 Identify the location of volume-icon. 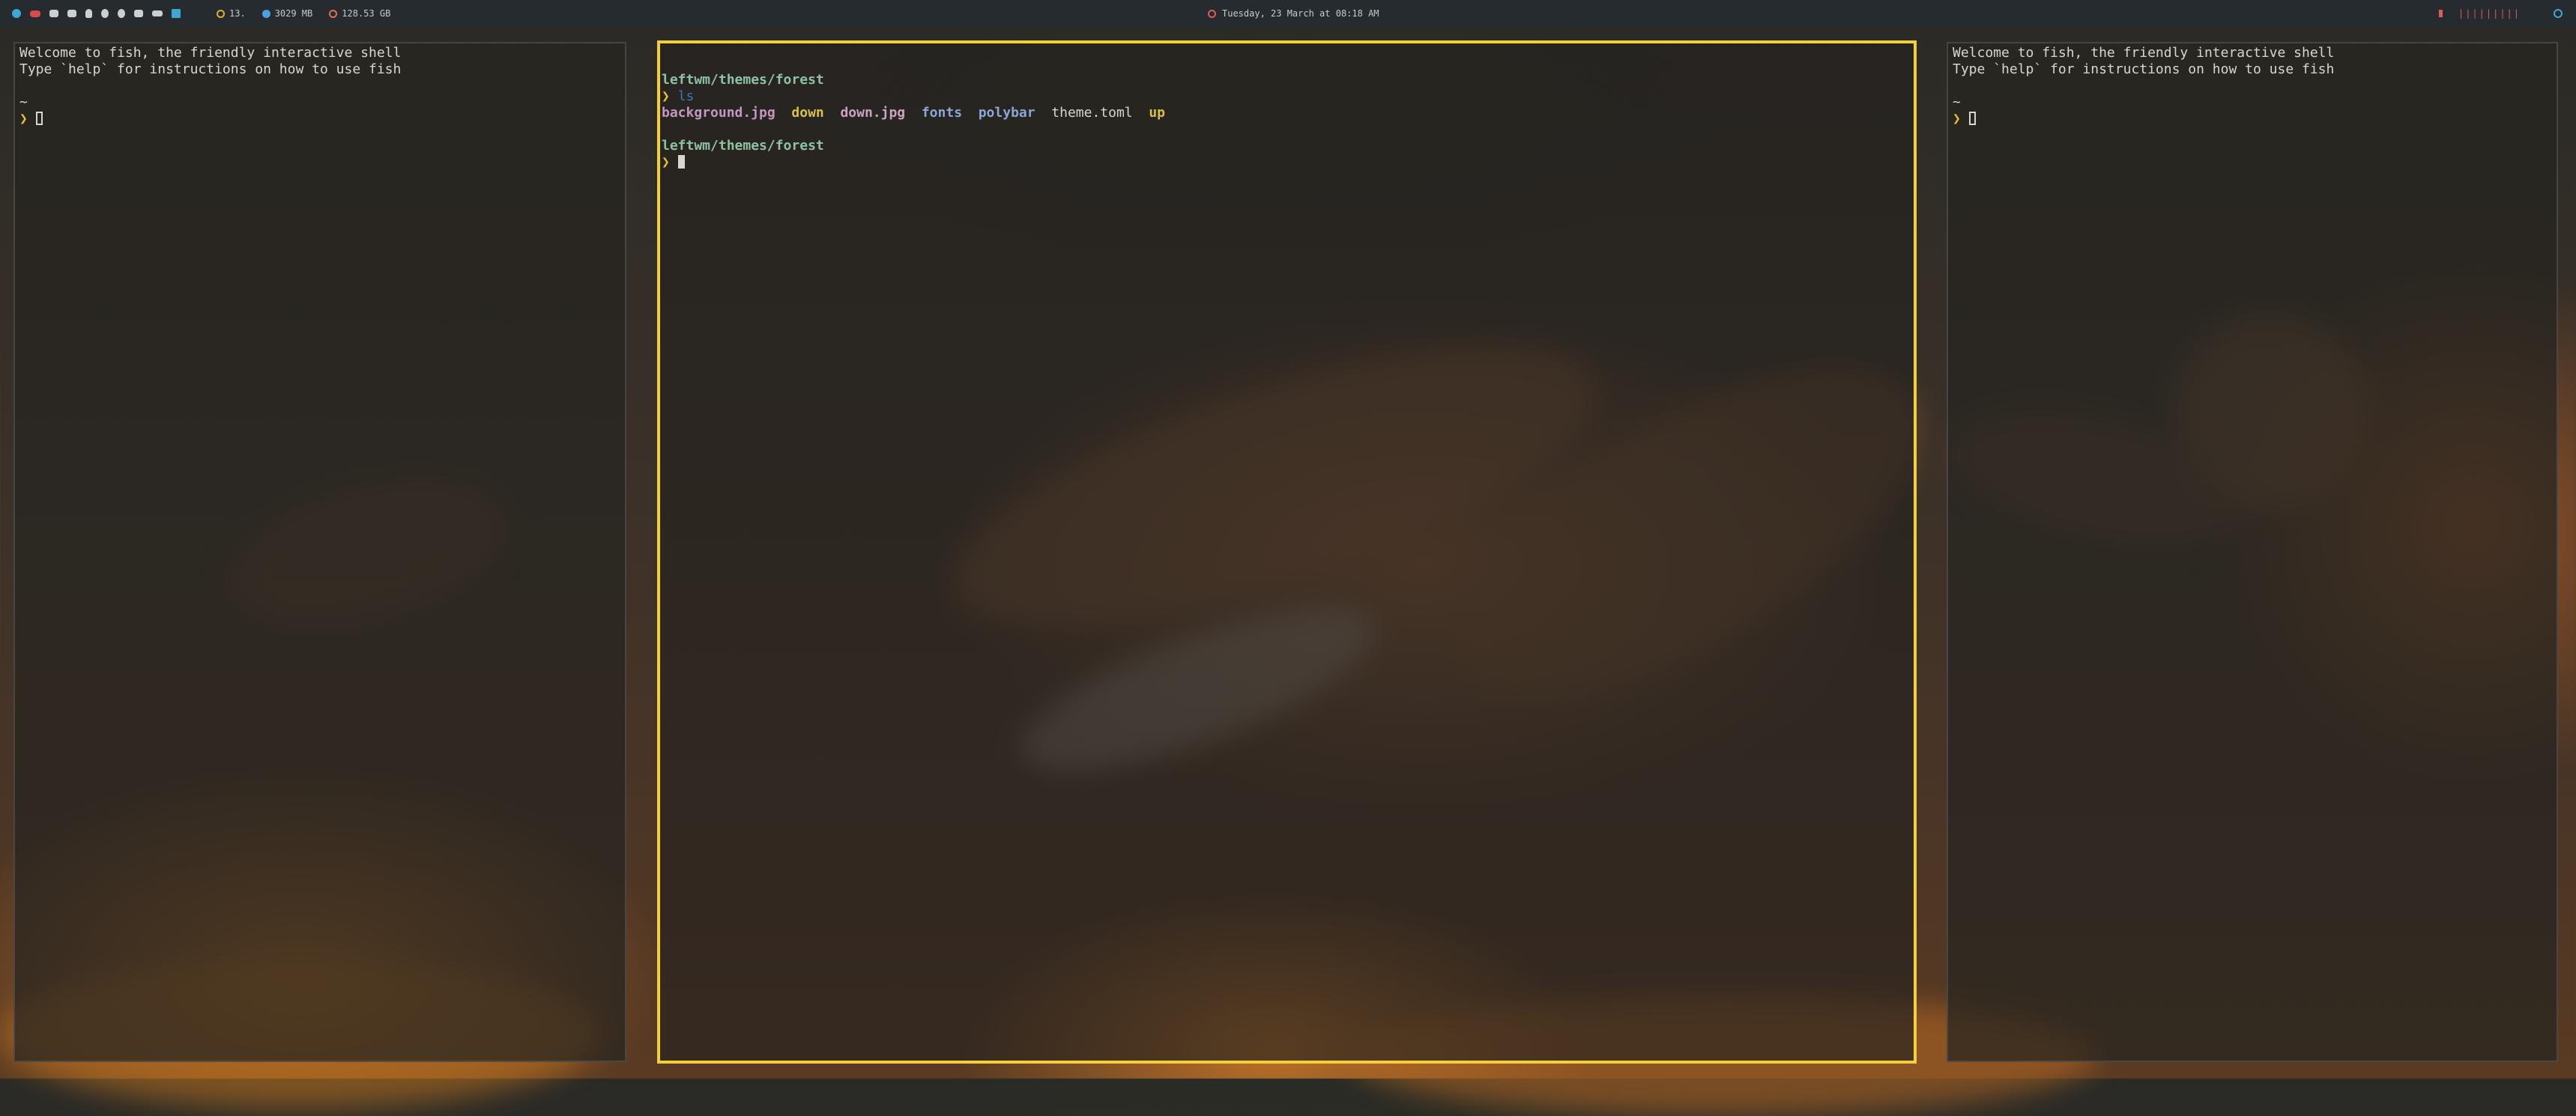
(2443, 13).